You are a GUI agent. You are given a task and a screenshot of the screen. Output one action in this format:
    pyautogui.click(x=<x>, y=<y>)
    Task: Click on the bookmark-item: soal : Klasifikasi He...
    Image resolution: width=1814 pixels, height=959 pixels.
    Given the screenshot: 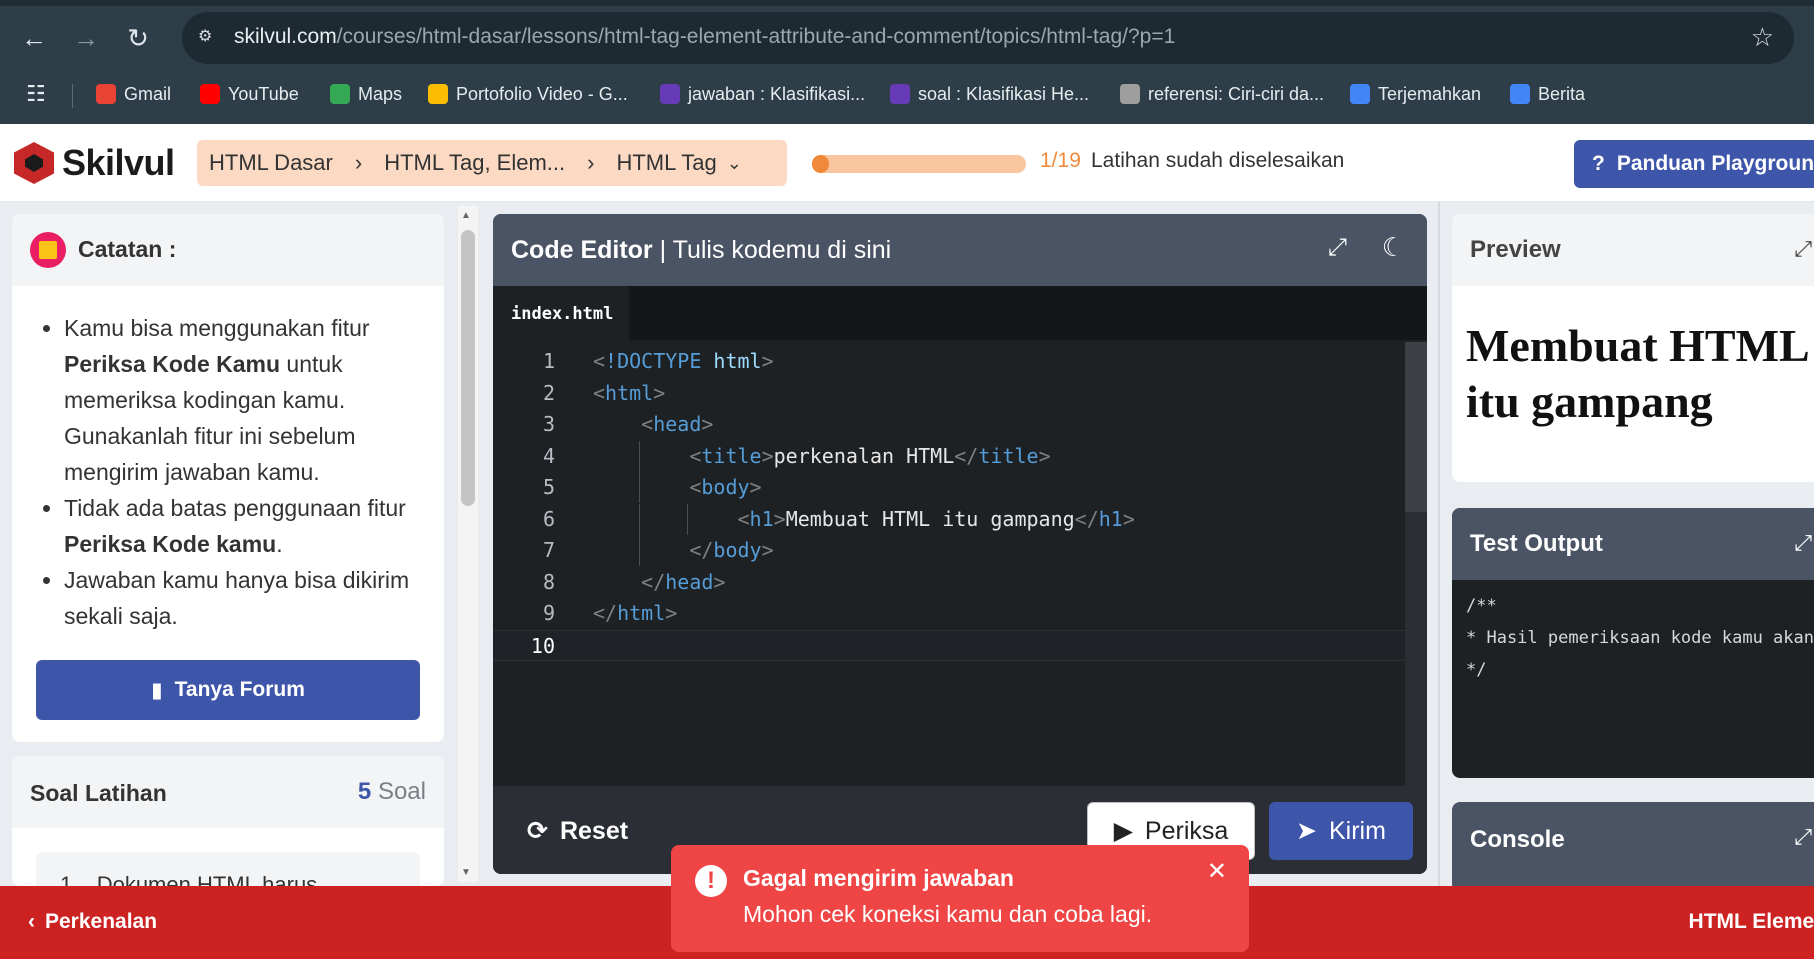 What is the action you would take?
    pyautogui.click(x=989, y=94)
    